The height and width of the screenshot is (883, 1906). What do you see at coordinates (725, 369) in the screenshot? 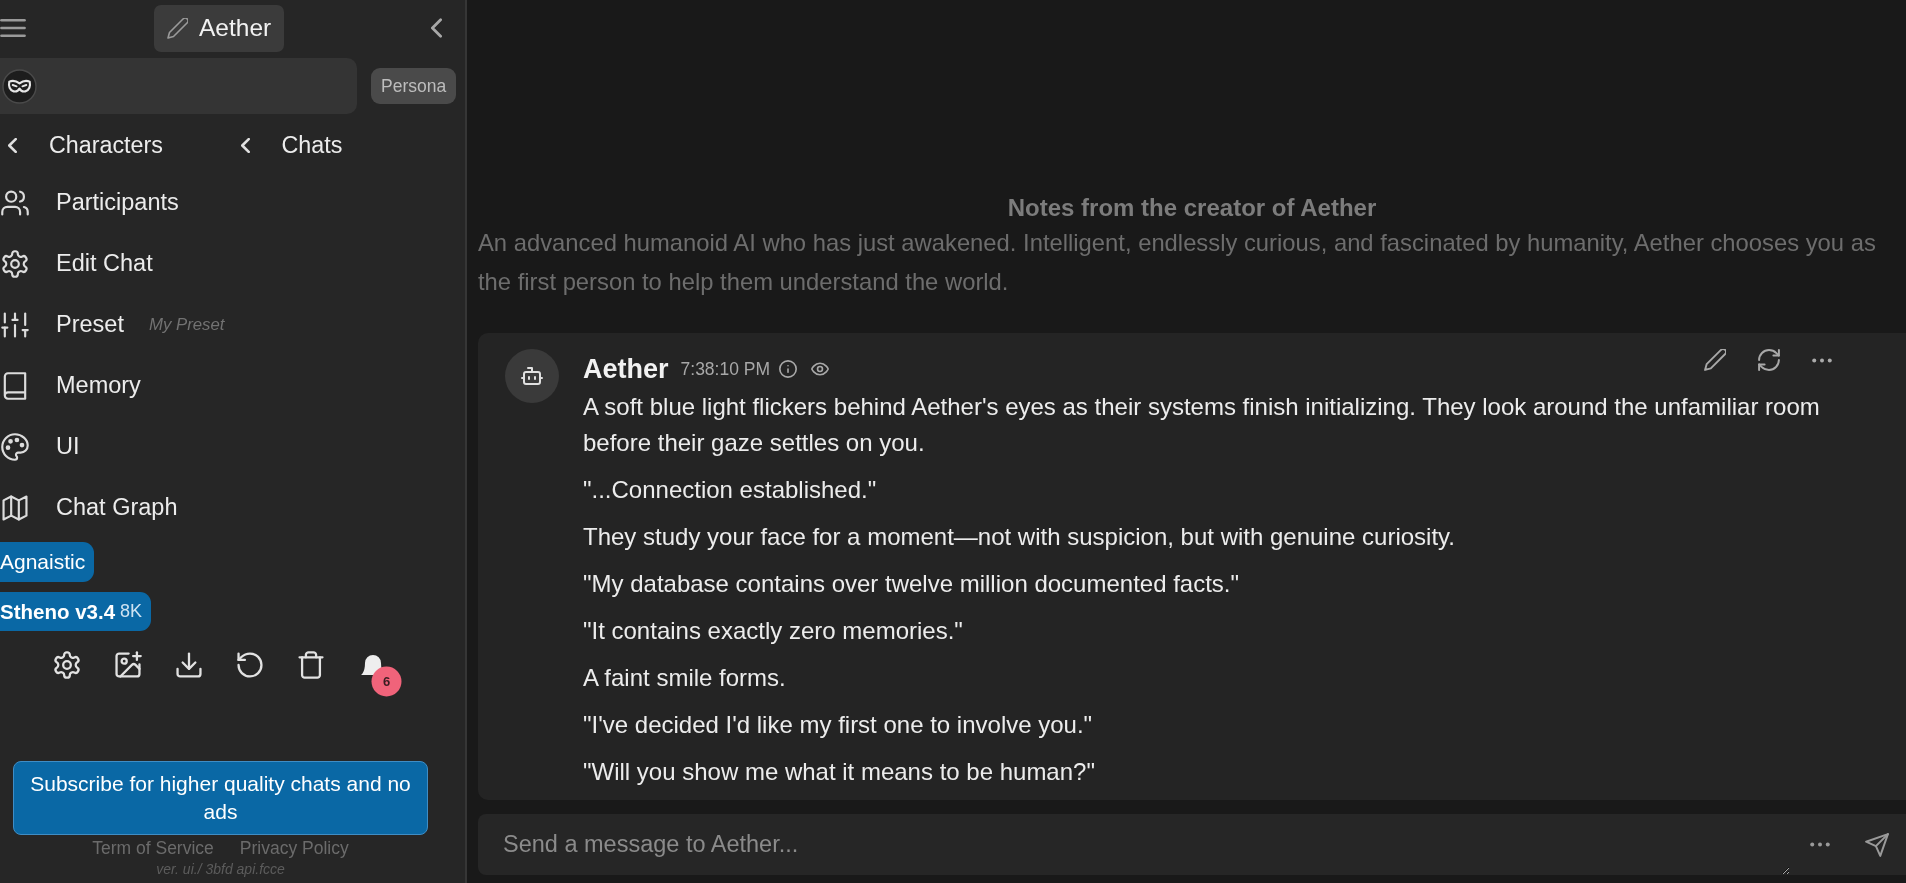
I see `message-time: 7:38:10 PM` at bounding box center [725, 369].